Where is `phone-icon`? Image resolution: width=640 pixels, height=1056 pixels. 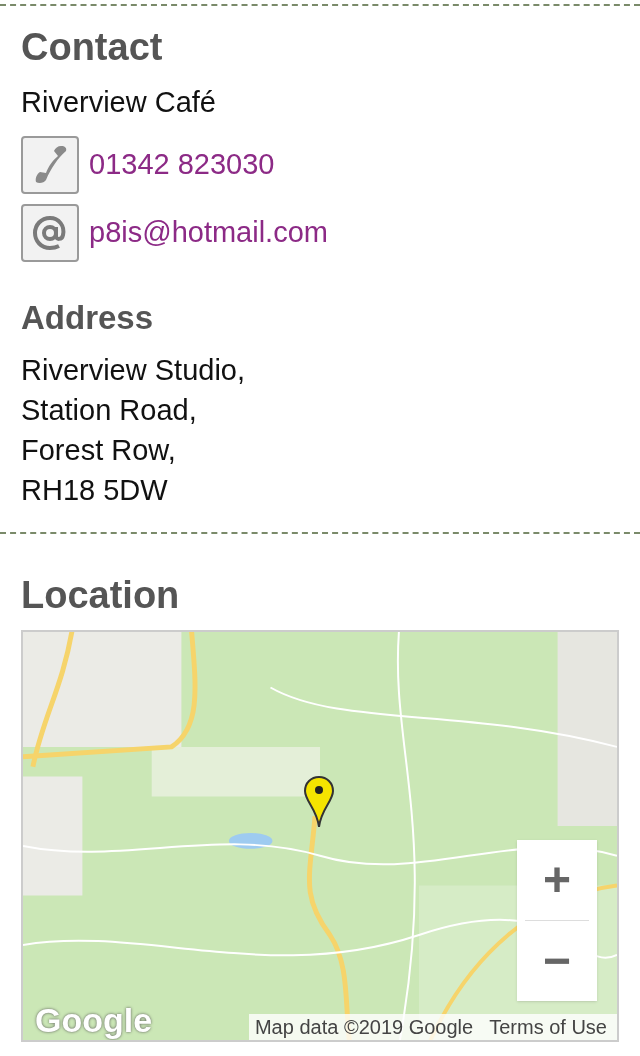
phone-icon is located at coordinates (50, 165).